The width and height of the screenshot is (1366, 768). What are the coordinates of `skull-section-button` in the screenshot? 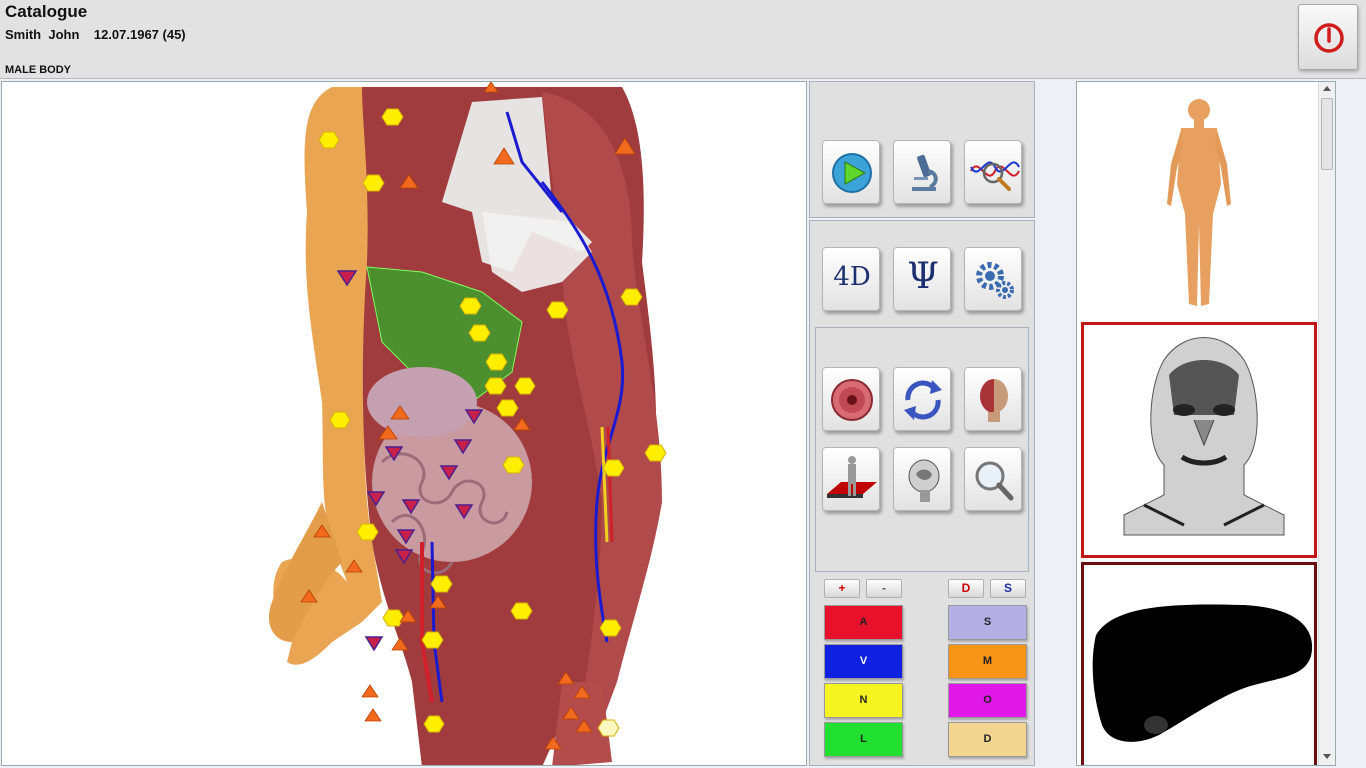 It's located at (922, 479).